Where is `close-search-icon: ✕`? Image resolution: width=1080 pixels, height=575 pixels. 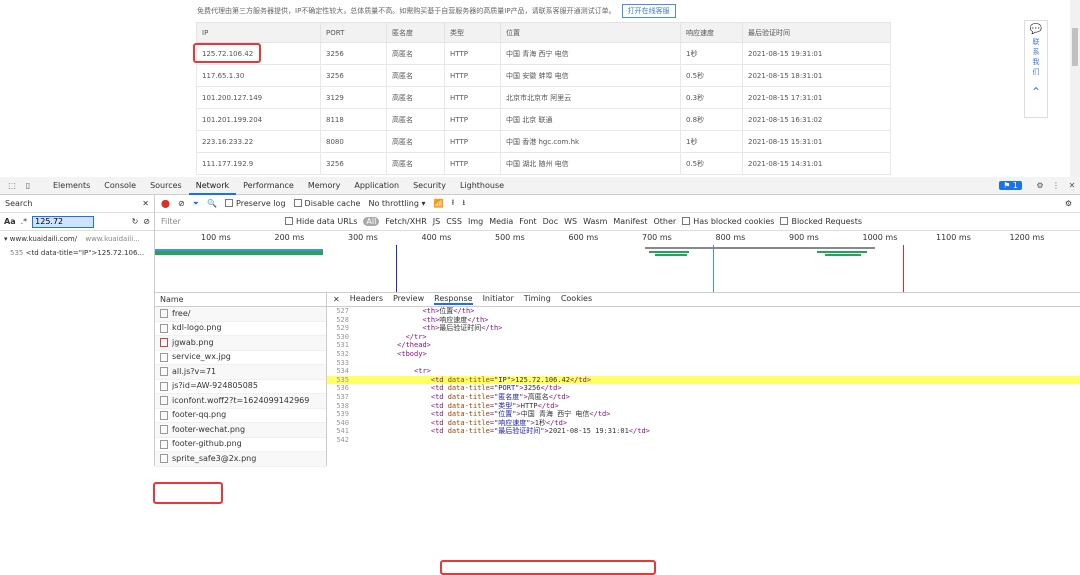 close-search-icon: ✕ is located at coordinates (145, 203).